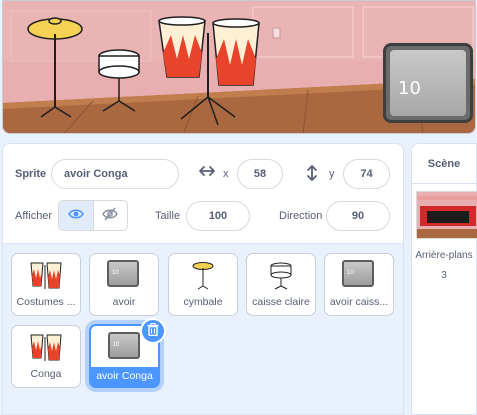 The width and height of the screenshot is (477, 415). What do you see at coordinates (203, 275) in the screenshot?
I see `cymbal-thumbnail` at bounding box center [203, 275].